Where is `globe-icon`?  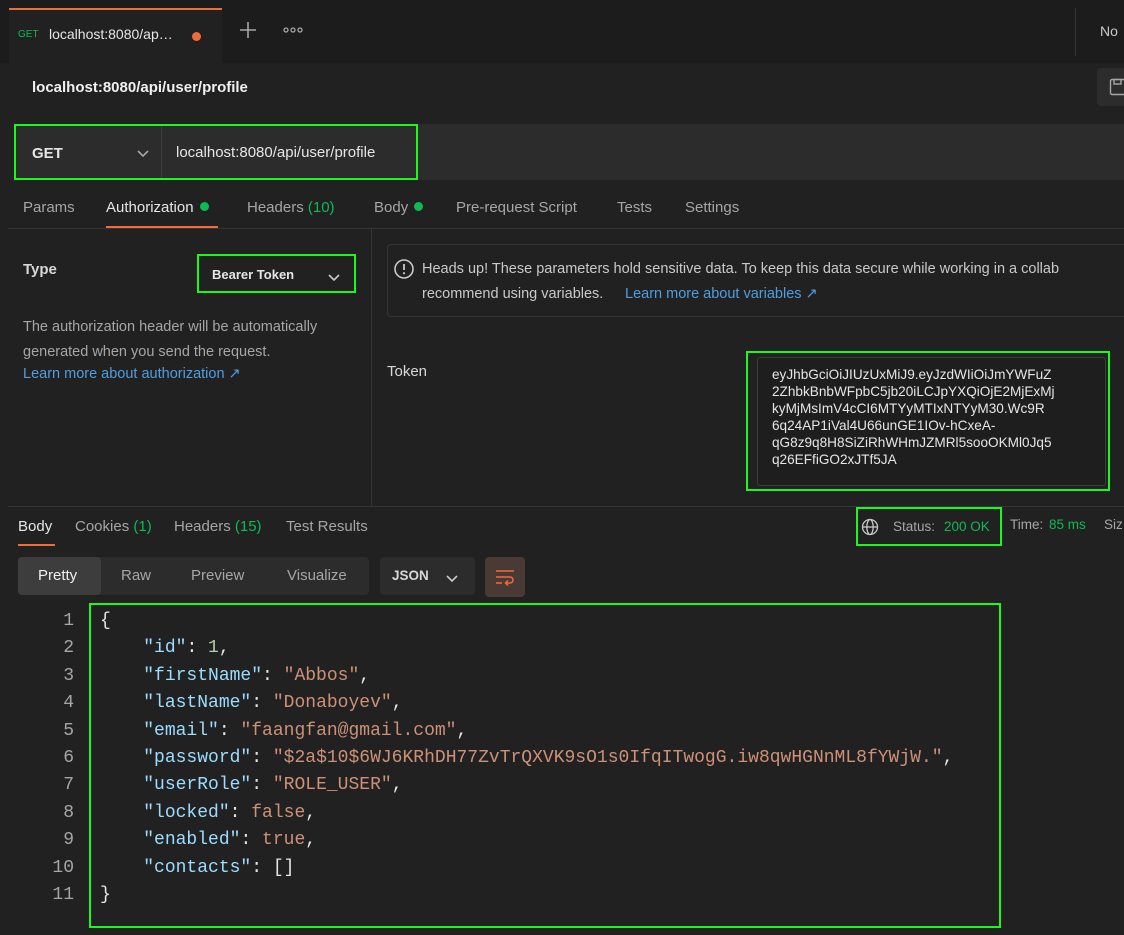
globe-icon is located at coordinates (870, 529).